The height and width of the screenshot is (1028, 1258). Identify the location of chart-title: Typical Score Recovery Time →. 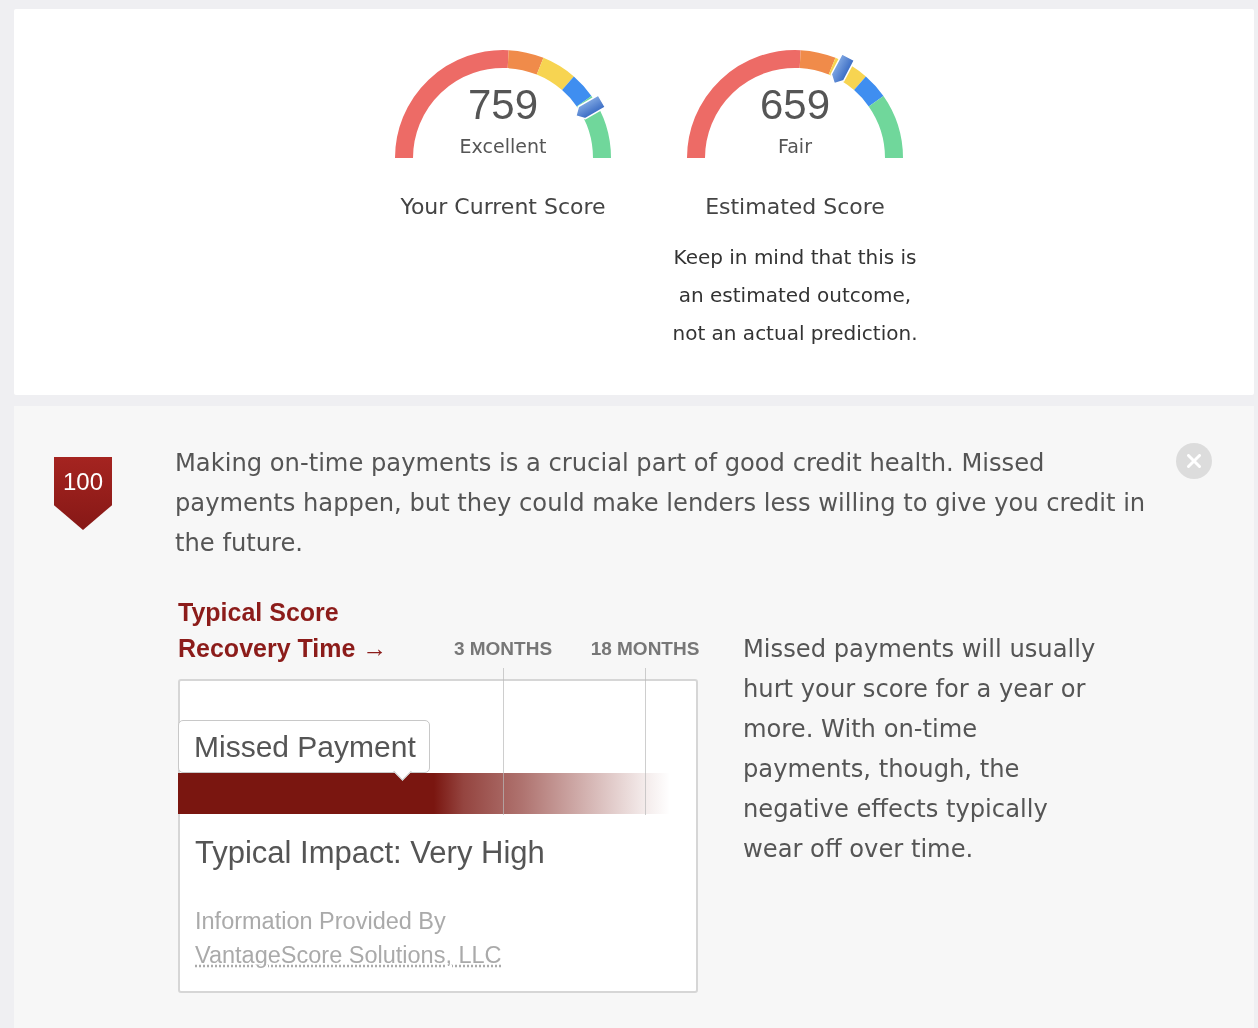
(283, 630).